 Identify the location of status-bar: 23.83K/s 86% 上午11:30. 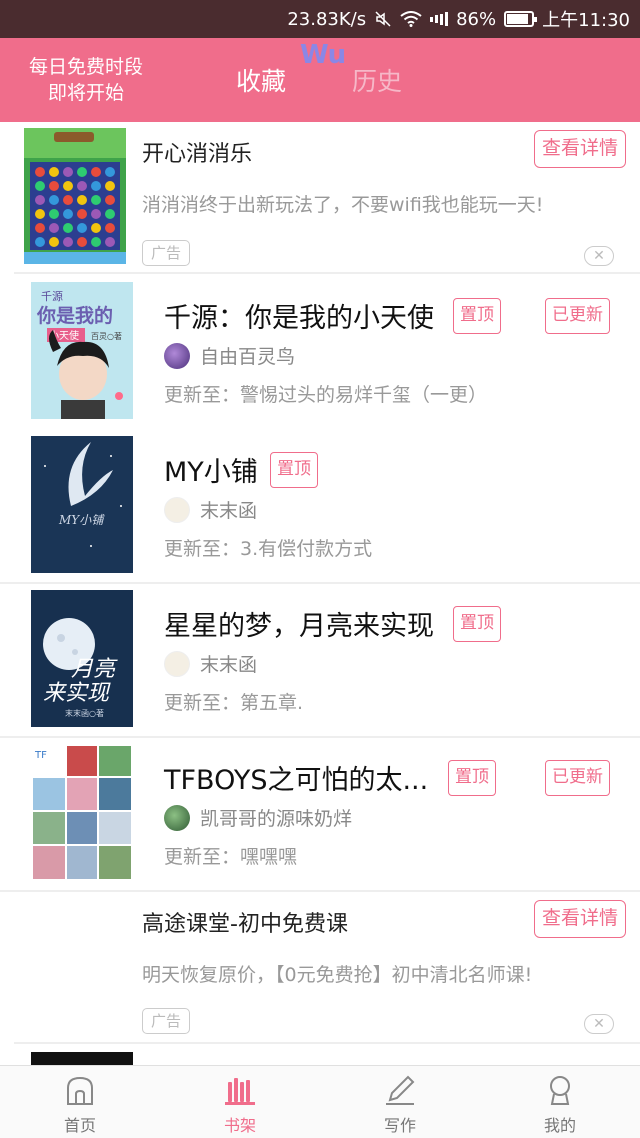
(320, 19).